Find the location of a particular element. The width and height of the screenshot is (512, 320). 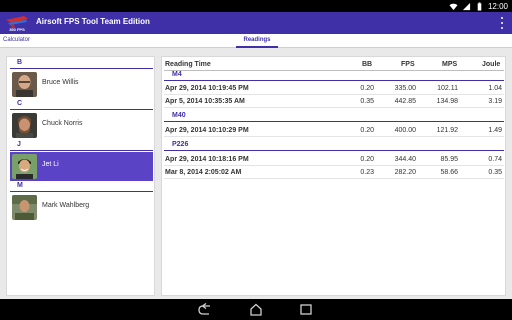

status-time: 12:00 is located at coordinates (497, 6).